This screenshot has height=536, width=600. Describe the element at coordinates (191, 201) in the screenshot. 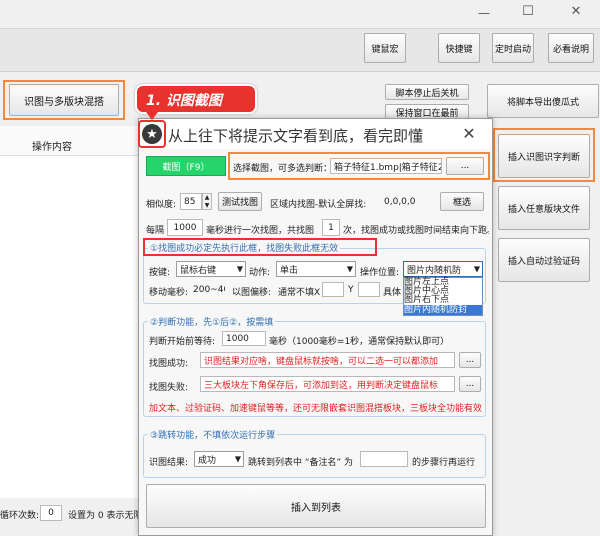

I see `similarity-input: 85` at that location.